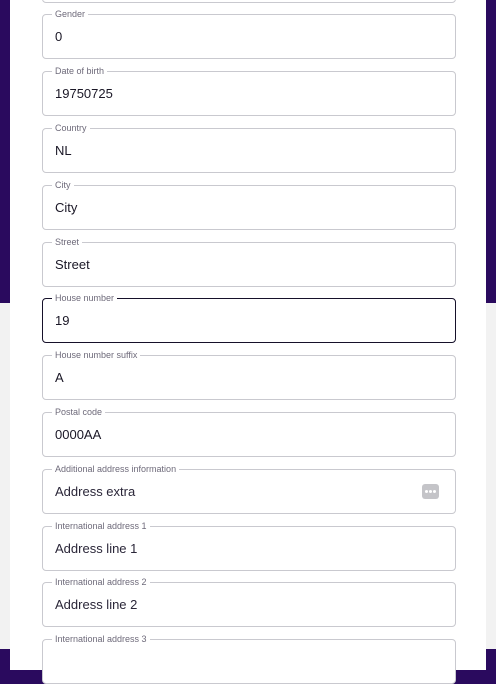 The image size is (496, 684). What do you see at coordinates (62, 320) in the screenshot?
I see `house-number-value: 19` at bounding box center [62, 320].